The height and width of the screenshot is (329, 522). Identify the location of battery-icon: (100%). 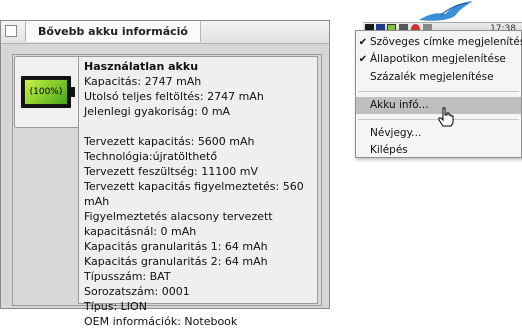
(48, 92).